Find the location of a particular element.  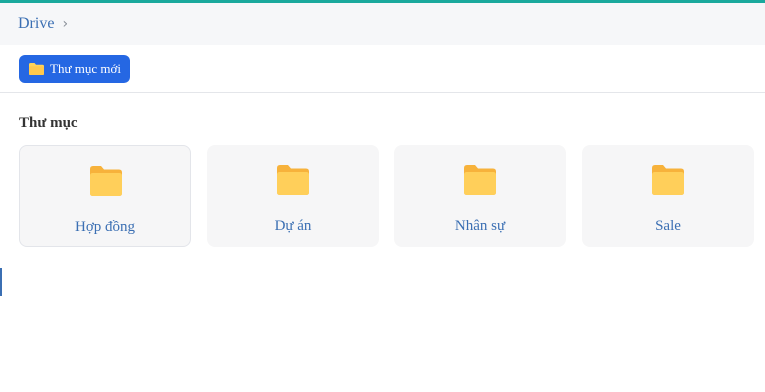

folder-name: Nhân sự is located at coordinates (480, 226).